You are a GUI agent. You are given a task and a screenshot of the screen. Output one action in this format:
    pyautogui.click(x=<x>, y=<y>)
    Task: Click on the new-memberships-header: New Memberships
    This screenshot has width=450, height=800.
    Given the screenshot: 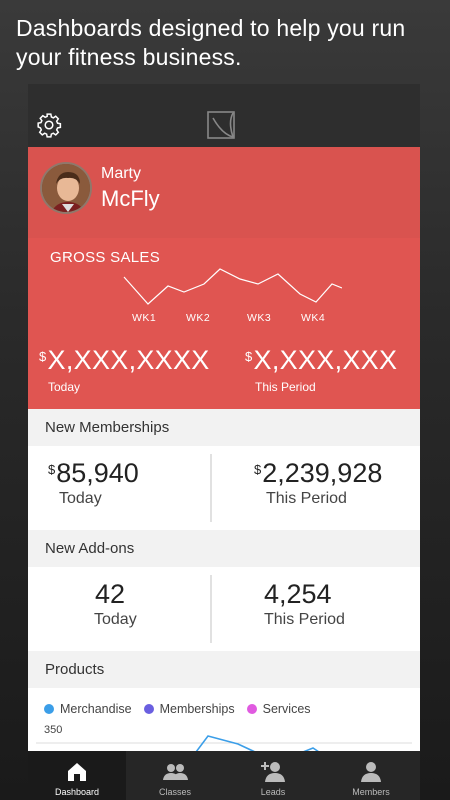 What is the action you would take?
    pyautogui.click(x=224, y=427)
    